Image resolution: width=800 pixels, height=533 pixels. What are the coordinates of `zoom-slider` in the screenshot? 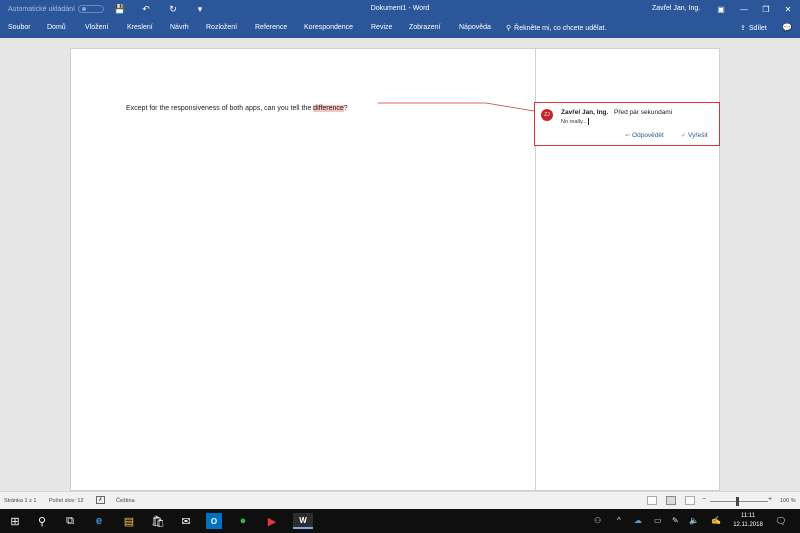 It's located at (739, 501).